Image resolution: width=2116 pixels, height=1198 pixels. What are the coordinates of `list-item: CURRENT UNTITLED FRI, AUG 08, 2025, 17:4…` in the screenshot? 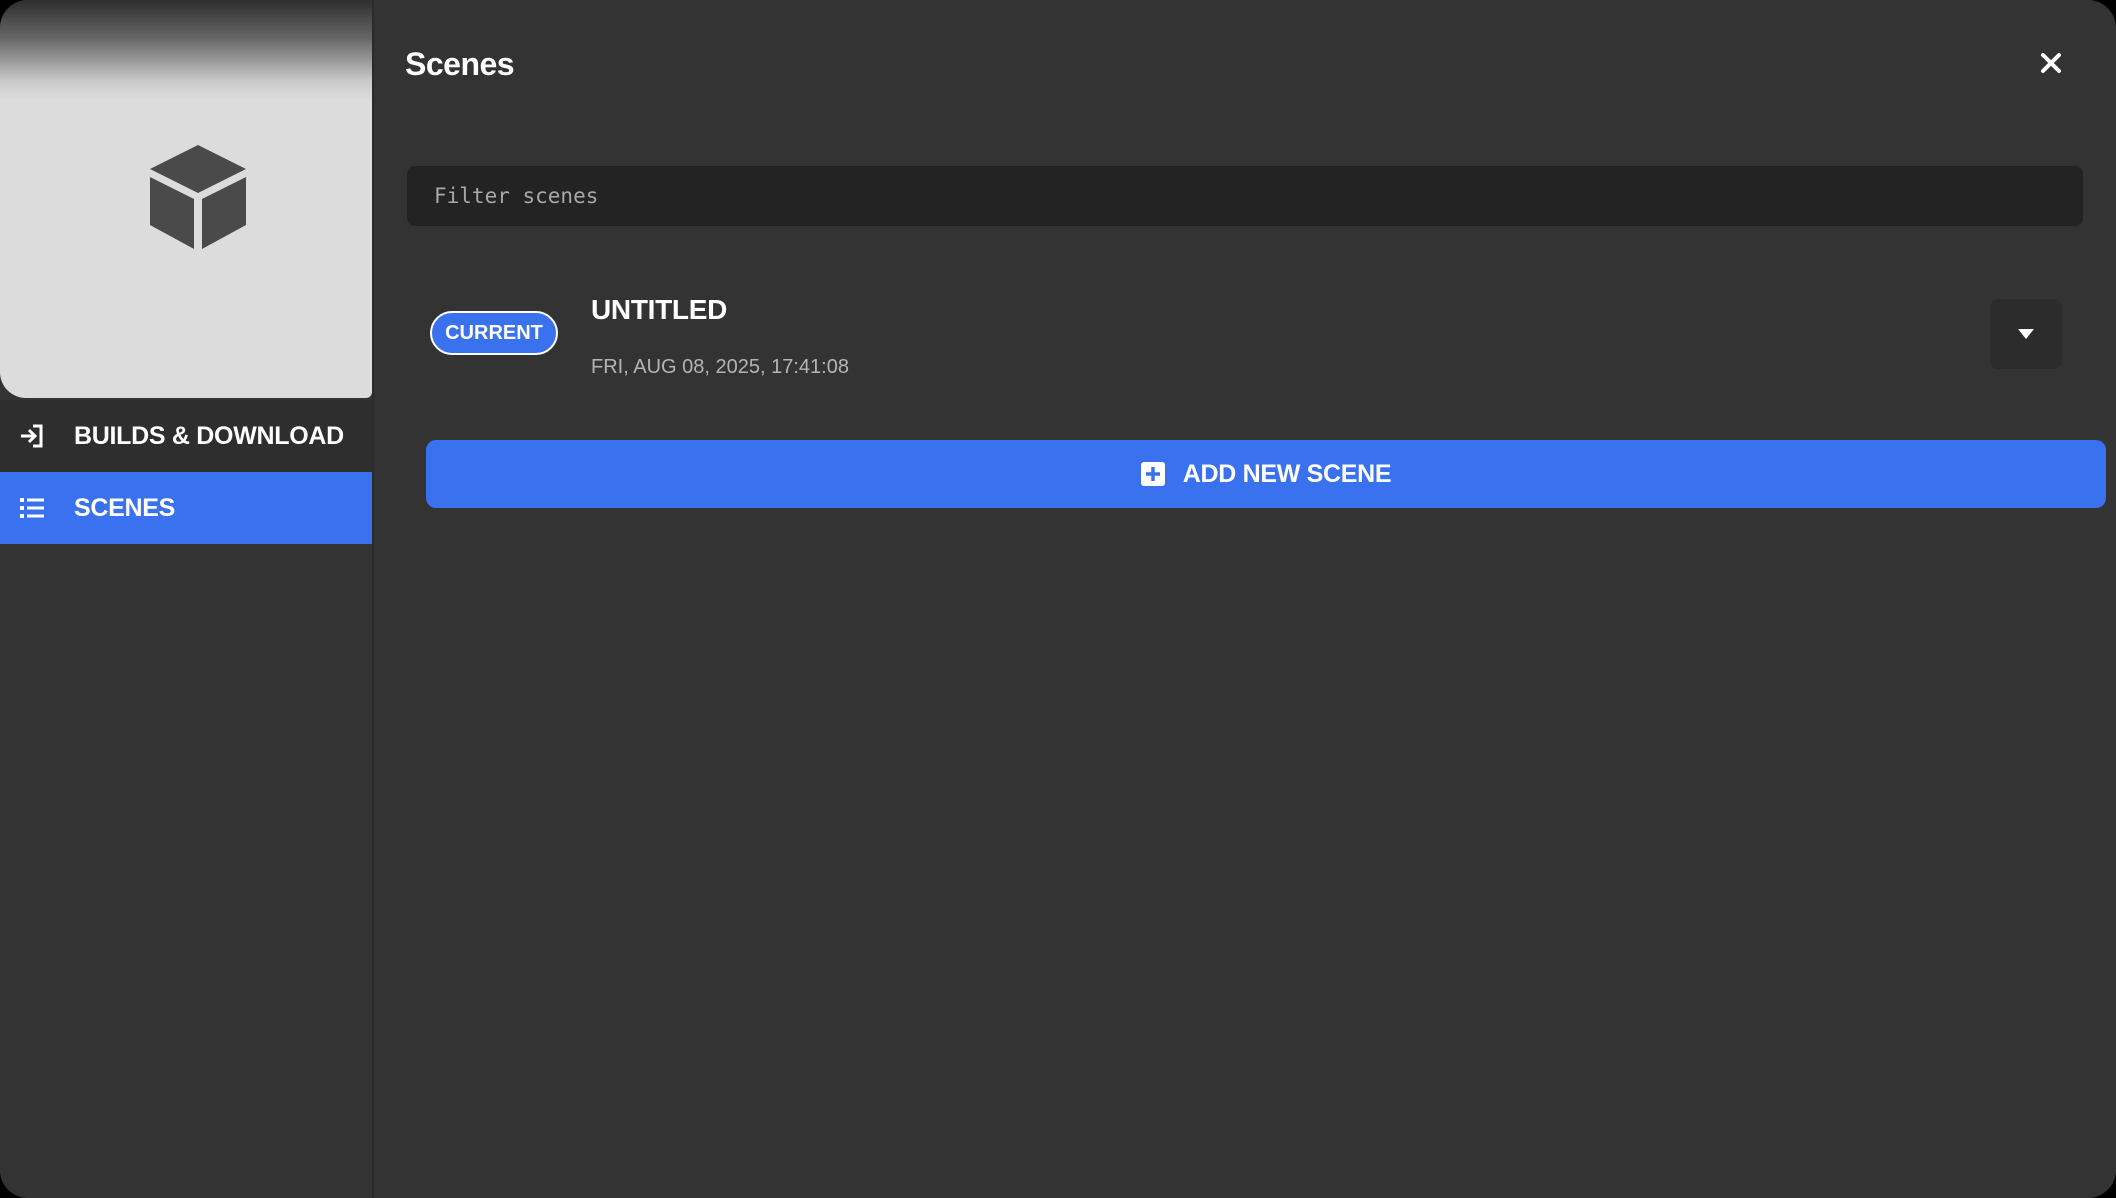 It's located at (1260, 337).